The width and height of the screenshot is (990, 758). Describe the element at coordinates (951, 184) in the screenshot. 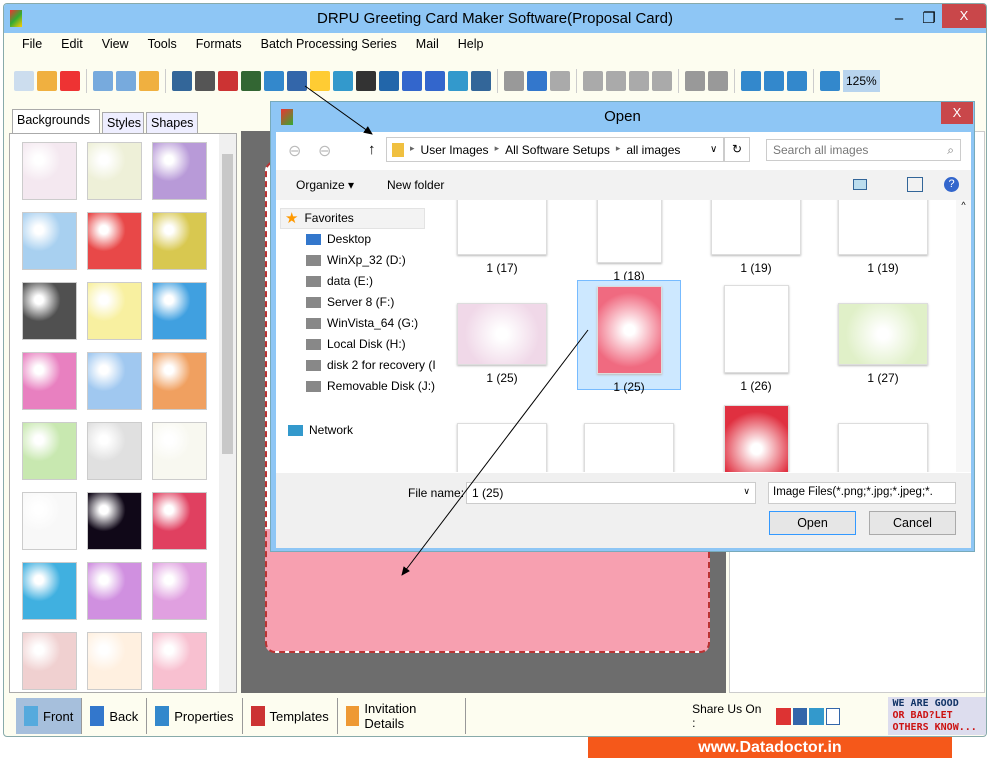

I see `help-icon: ?` at that location.